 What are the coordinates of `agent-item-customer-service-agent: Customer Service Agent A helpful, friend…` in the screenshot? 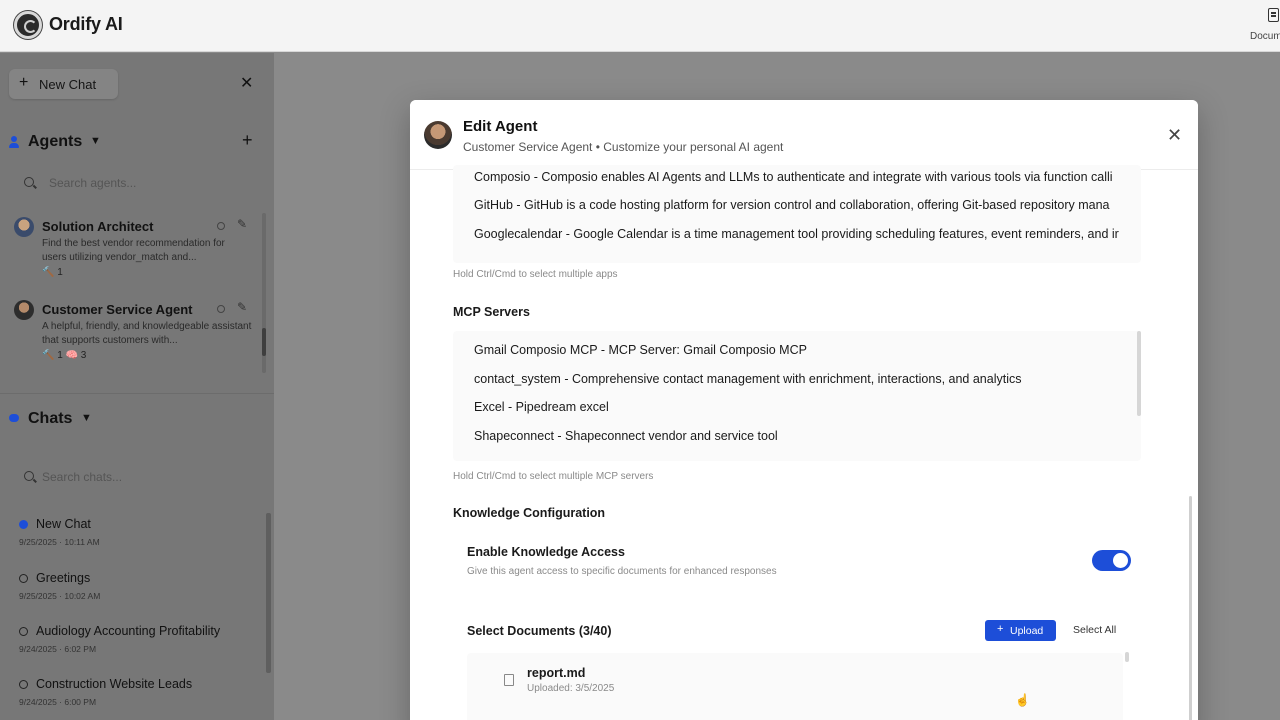 It's located at (136, 334).